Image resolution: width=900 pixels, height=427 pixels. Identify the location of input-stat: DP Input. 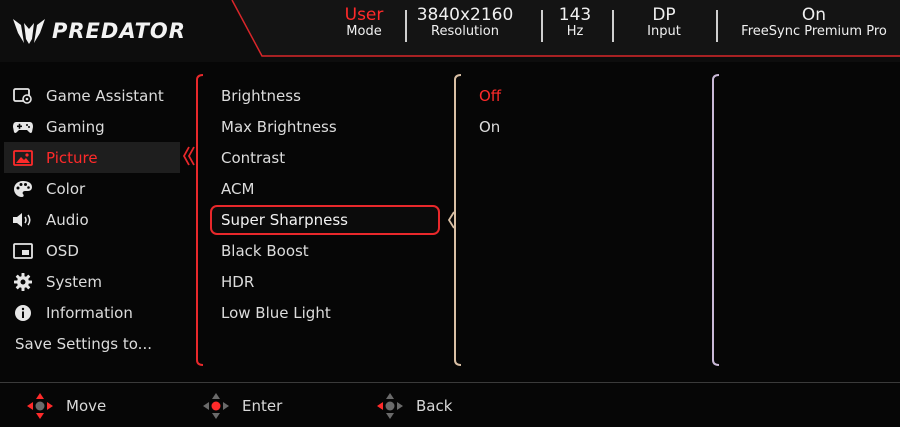
(664, 22).